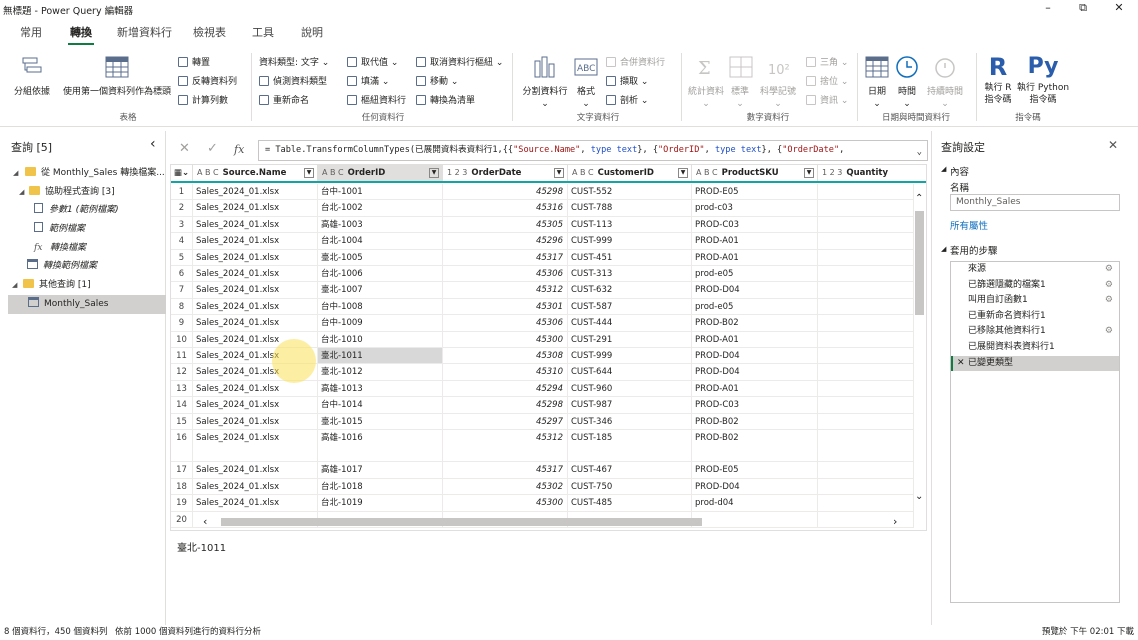  I want to click on minimize-button: –, so click(1048, 7).